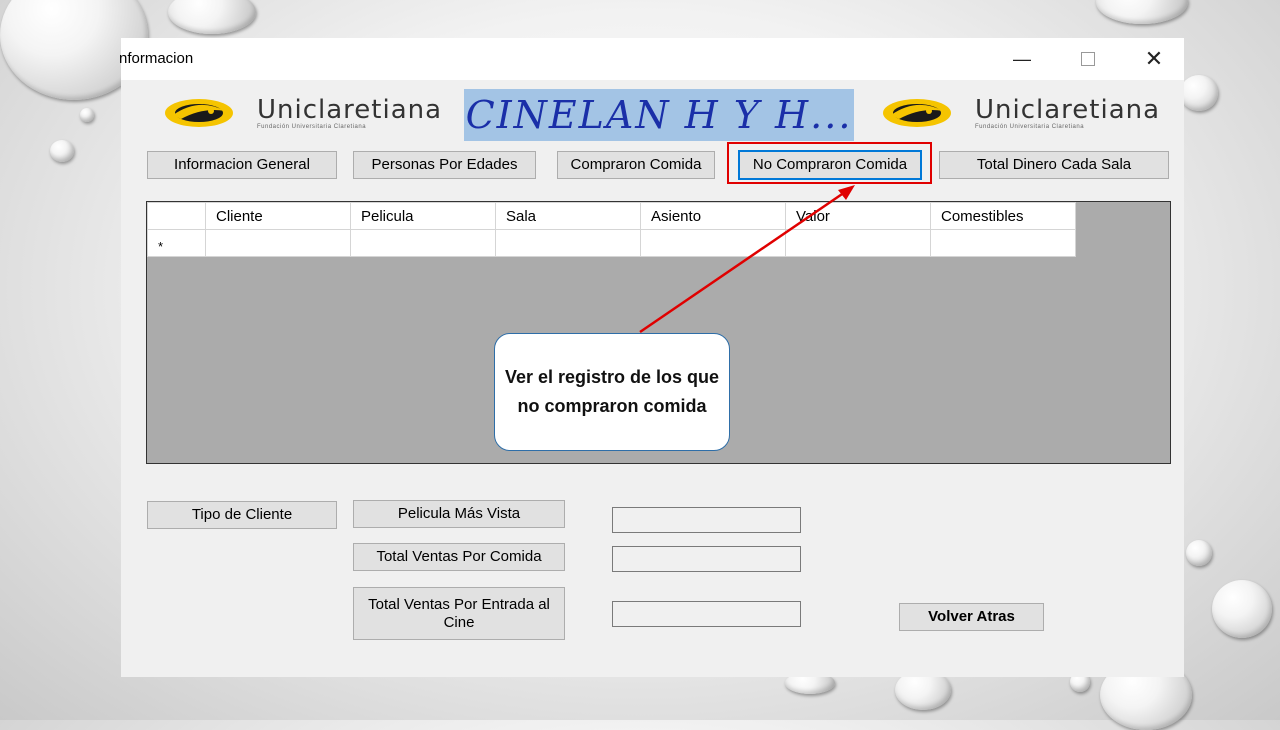 This screenshot has height=730, width=1280. Describe the element at coordinates (1088, 59) in the screenshot. I see `maximize-icon` at that location.